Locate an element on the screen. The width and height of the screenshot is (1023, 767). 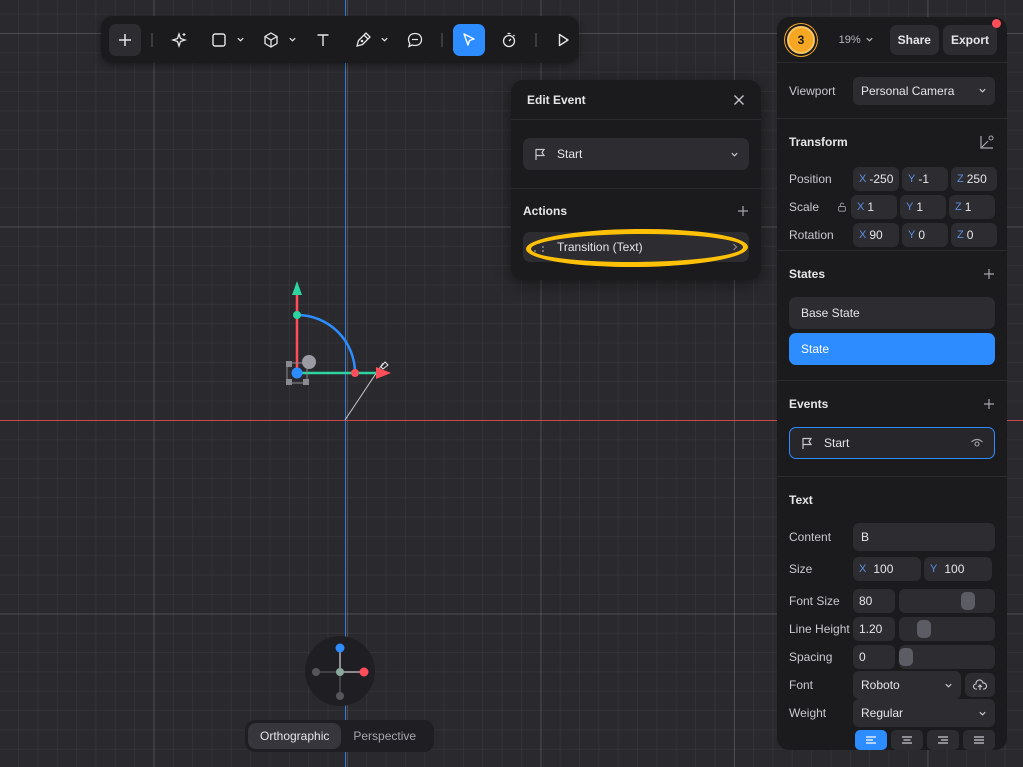
export-button: Export is located at coordinates (971, 36).